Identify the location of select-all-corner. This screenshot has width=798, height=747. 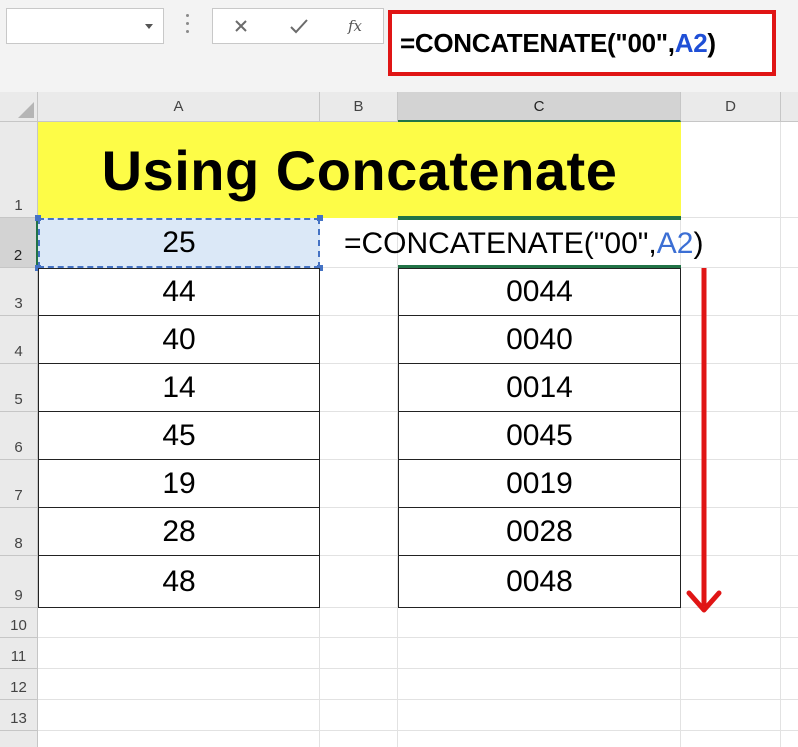
(19, 107).